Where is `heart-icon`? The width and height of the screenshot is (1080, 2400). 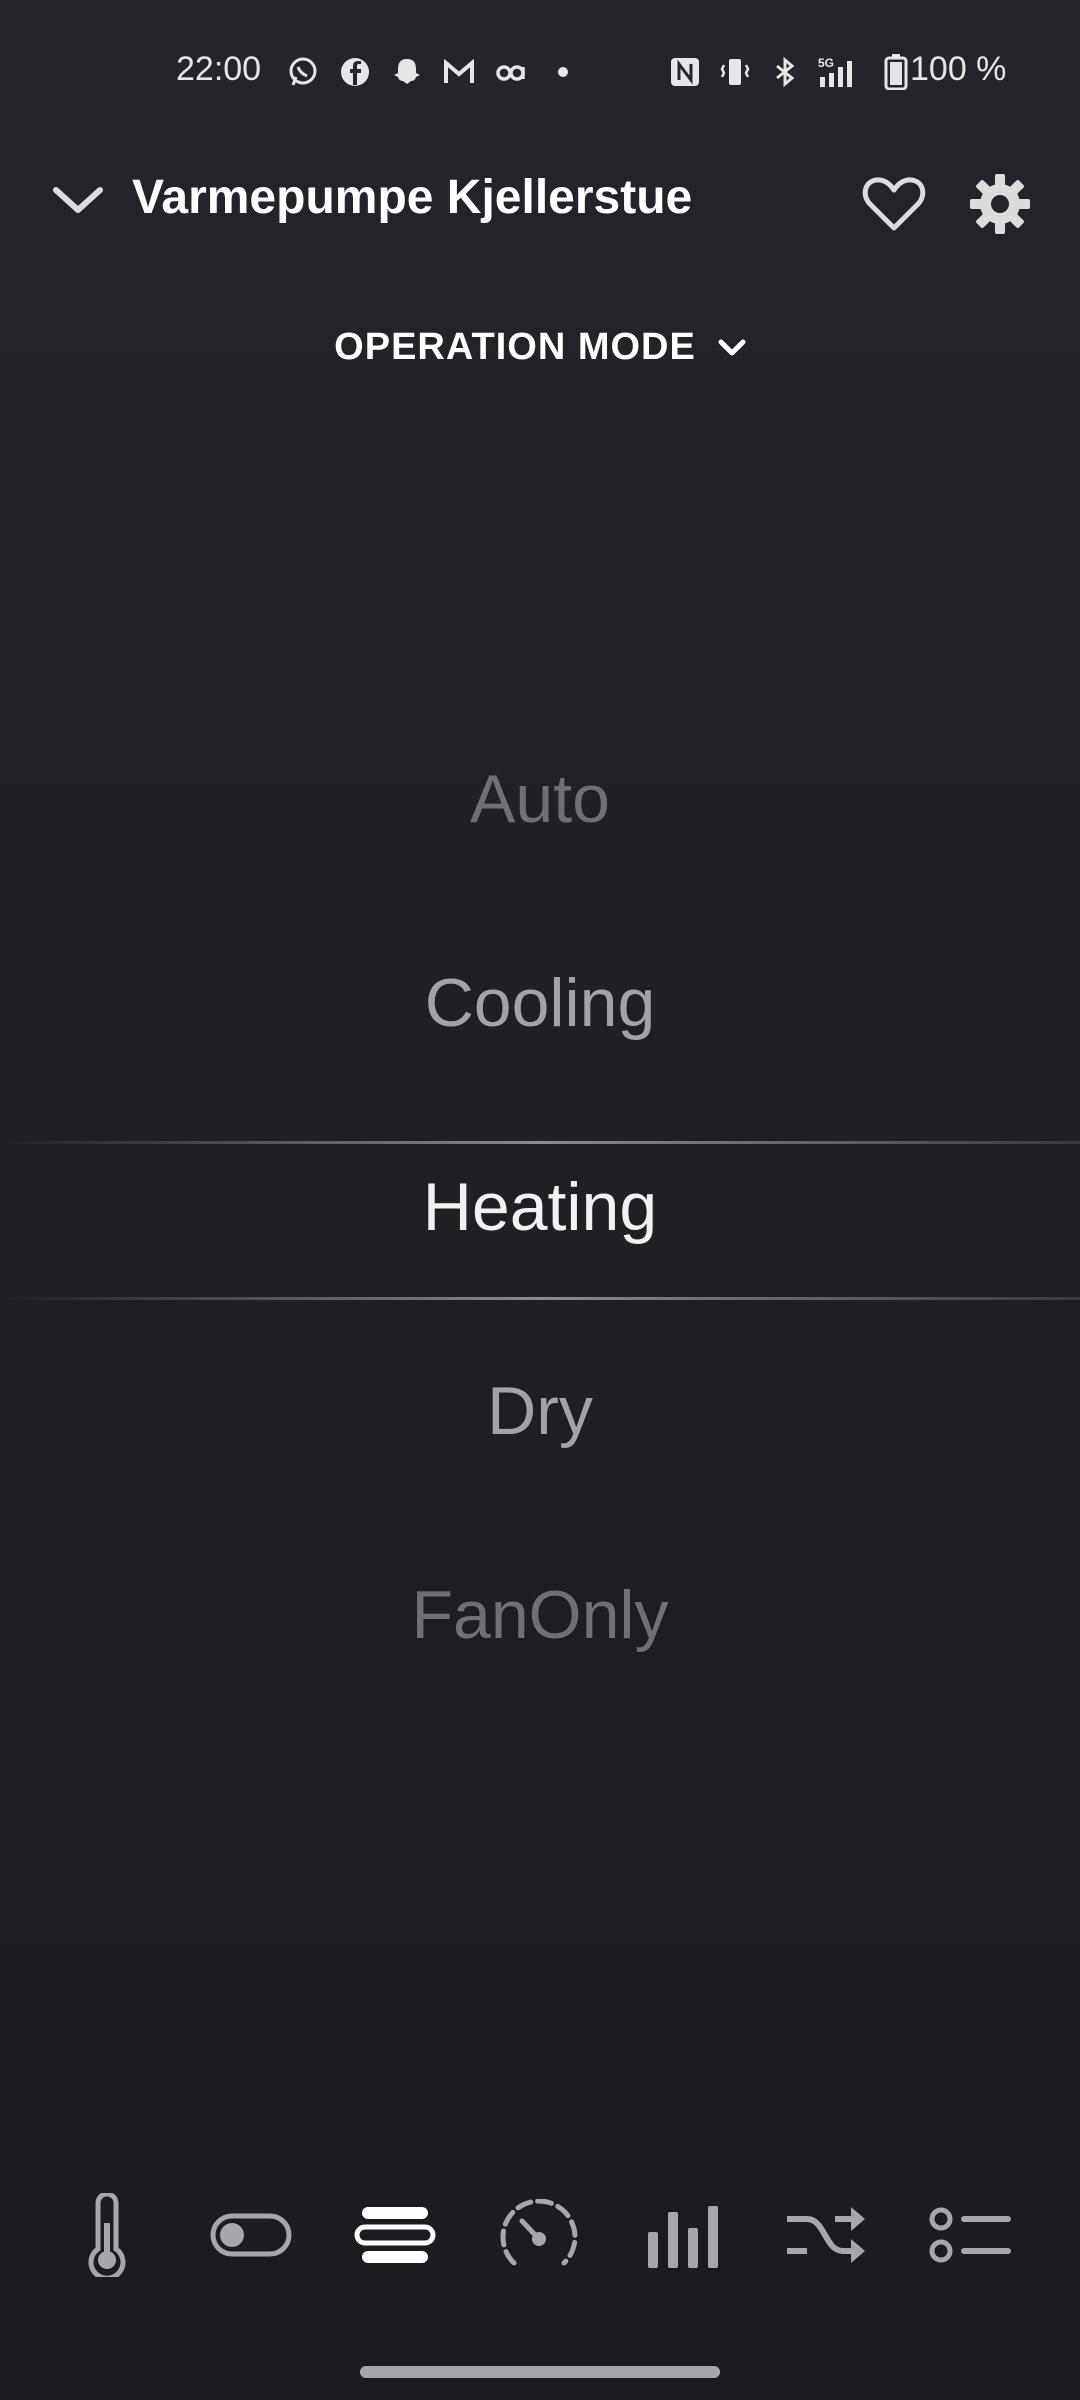
heart-icon is located at coordinates (894, 204).